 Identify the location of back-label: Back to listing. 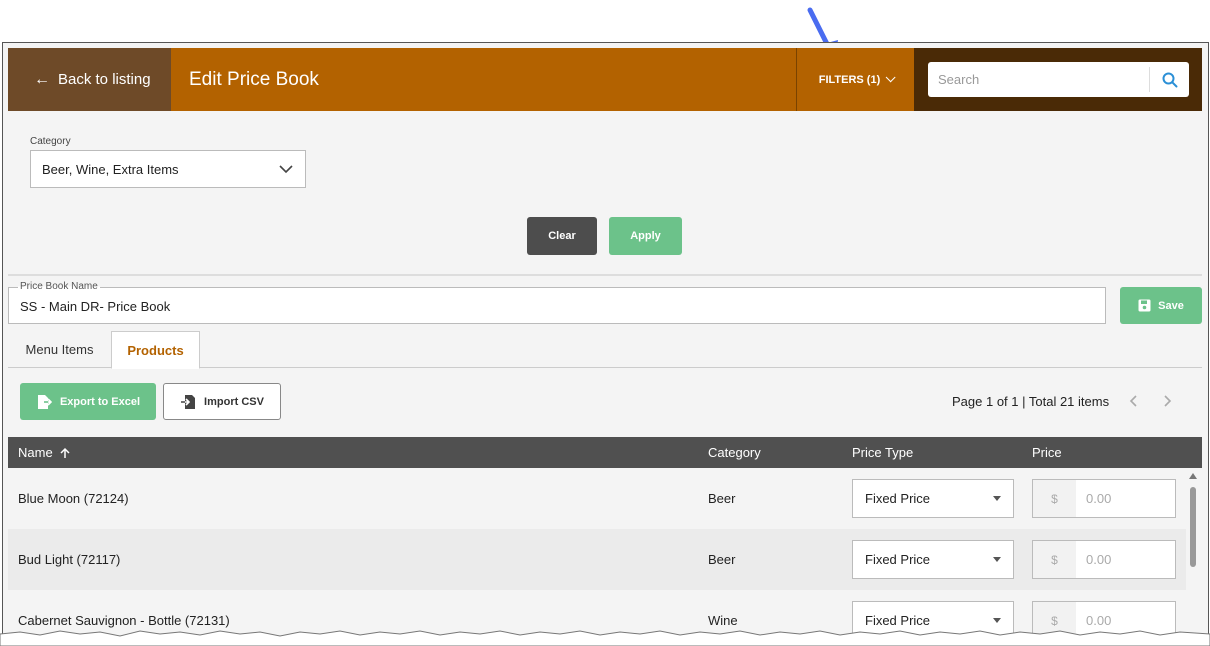
(104, 79).